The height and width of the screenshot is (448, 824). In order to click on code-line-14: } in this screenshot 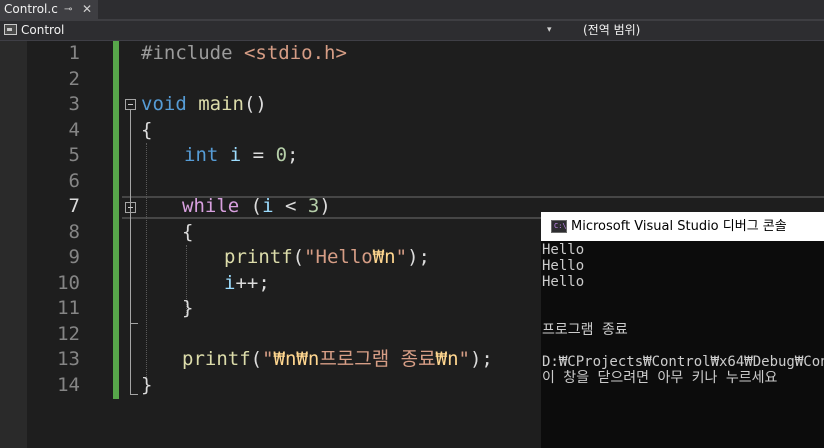, I will do `click(147, 384)`.